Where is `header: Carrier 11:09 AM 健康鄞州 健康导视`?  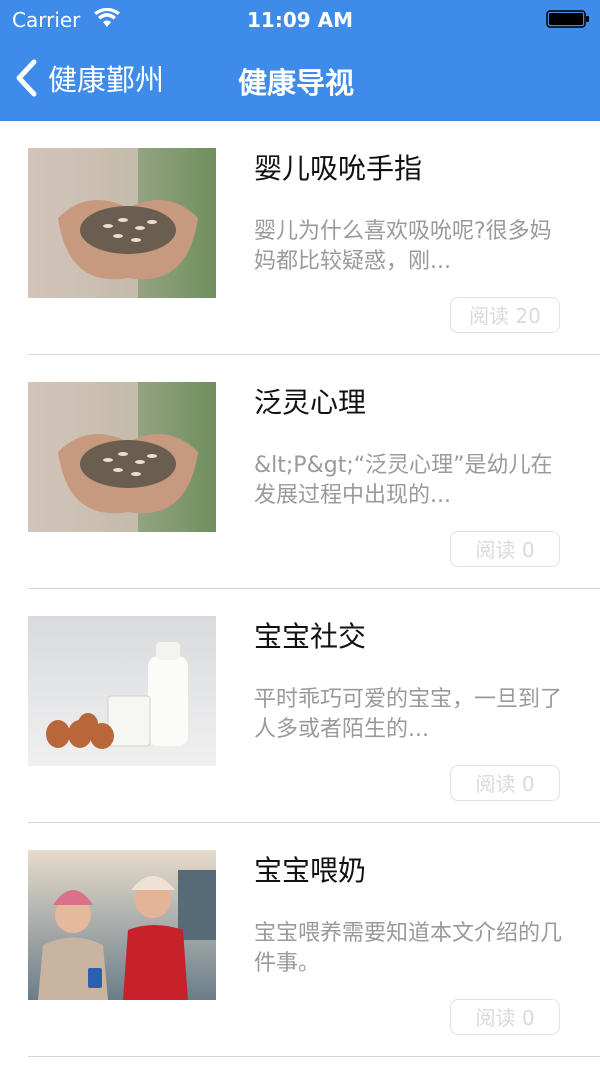 header: Carrier 11:09 AM 健康鄞州 健康导视 is located at coordinates (300, 60).